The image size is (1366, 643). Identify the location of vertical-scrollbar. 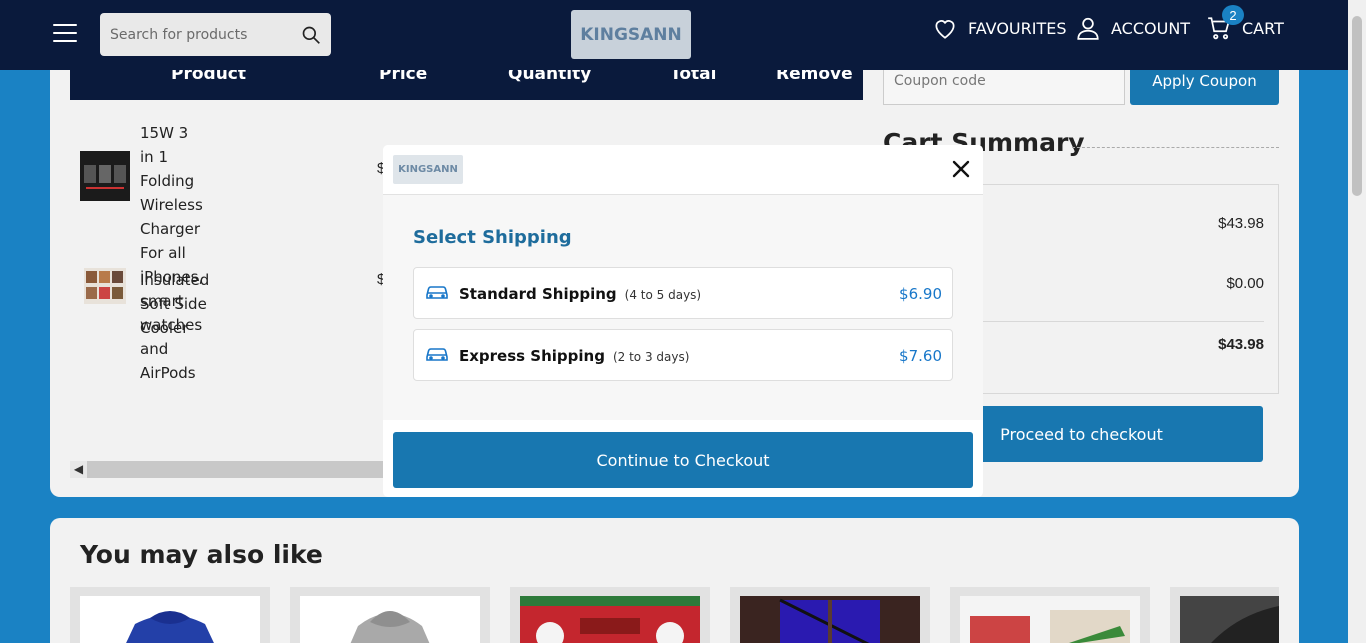
(1357, 321).